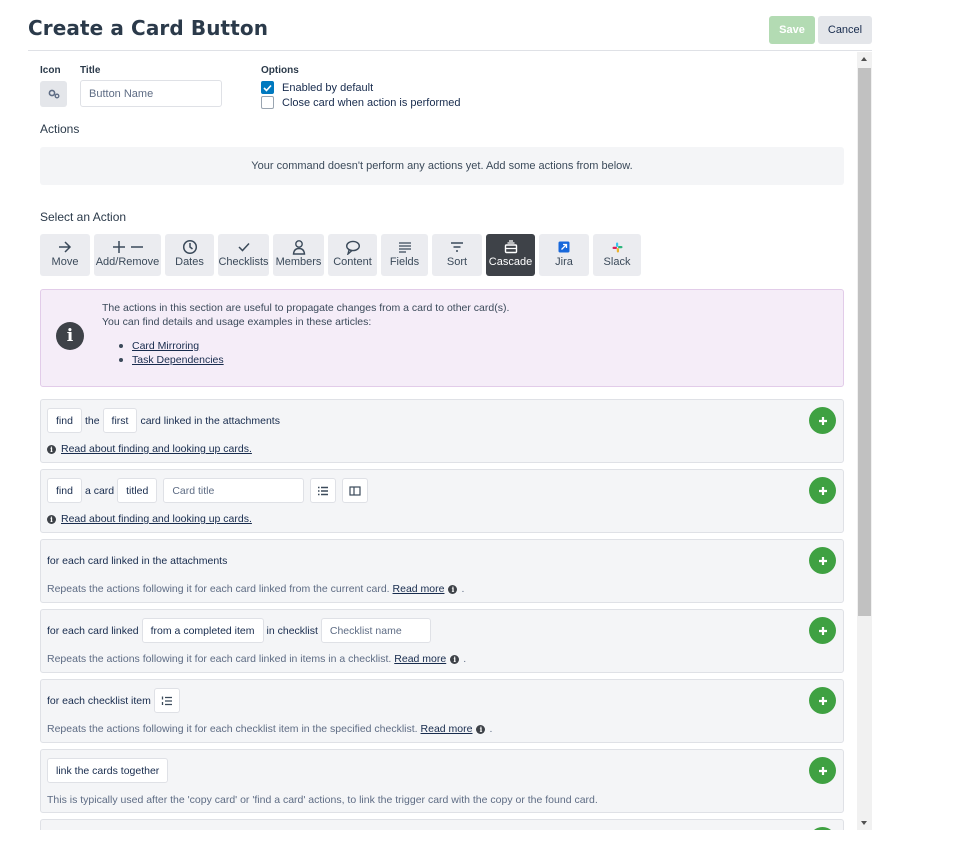  I want to click on check-icon, so click(243, 247).